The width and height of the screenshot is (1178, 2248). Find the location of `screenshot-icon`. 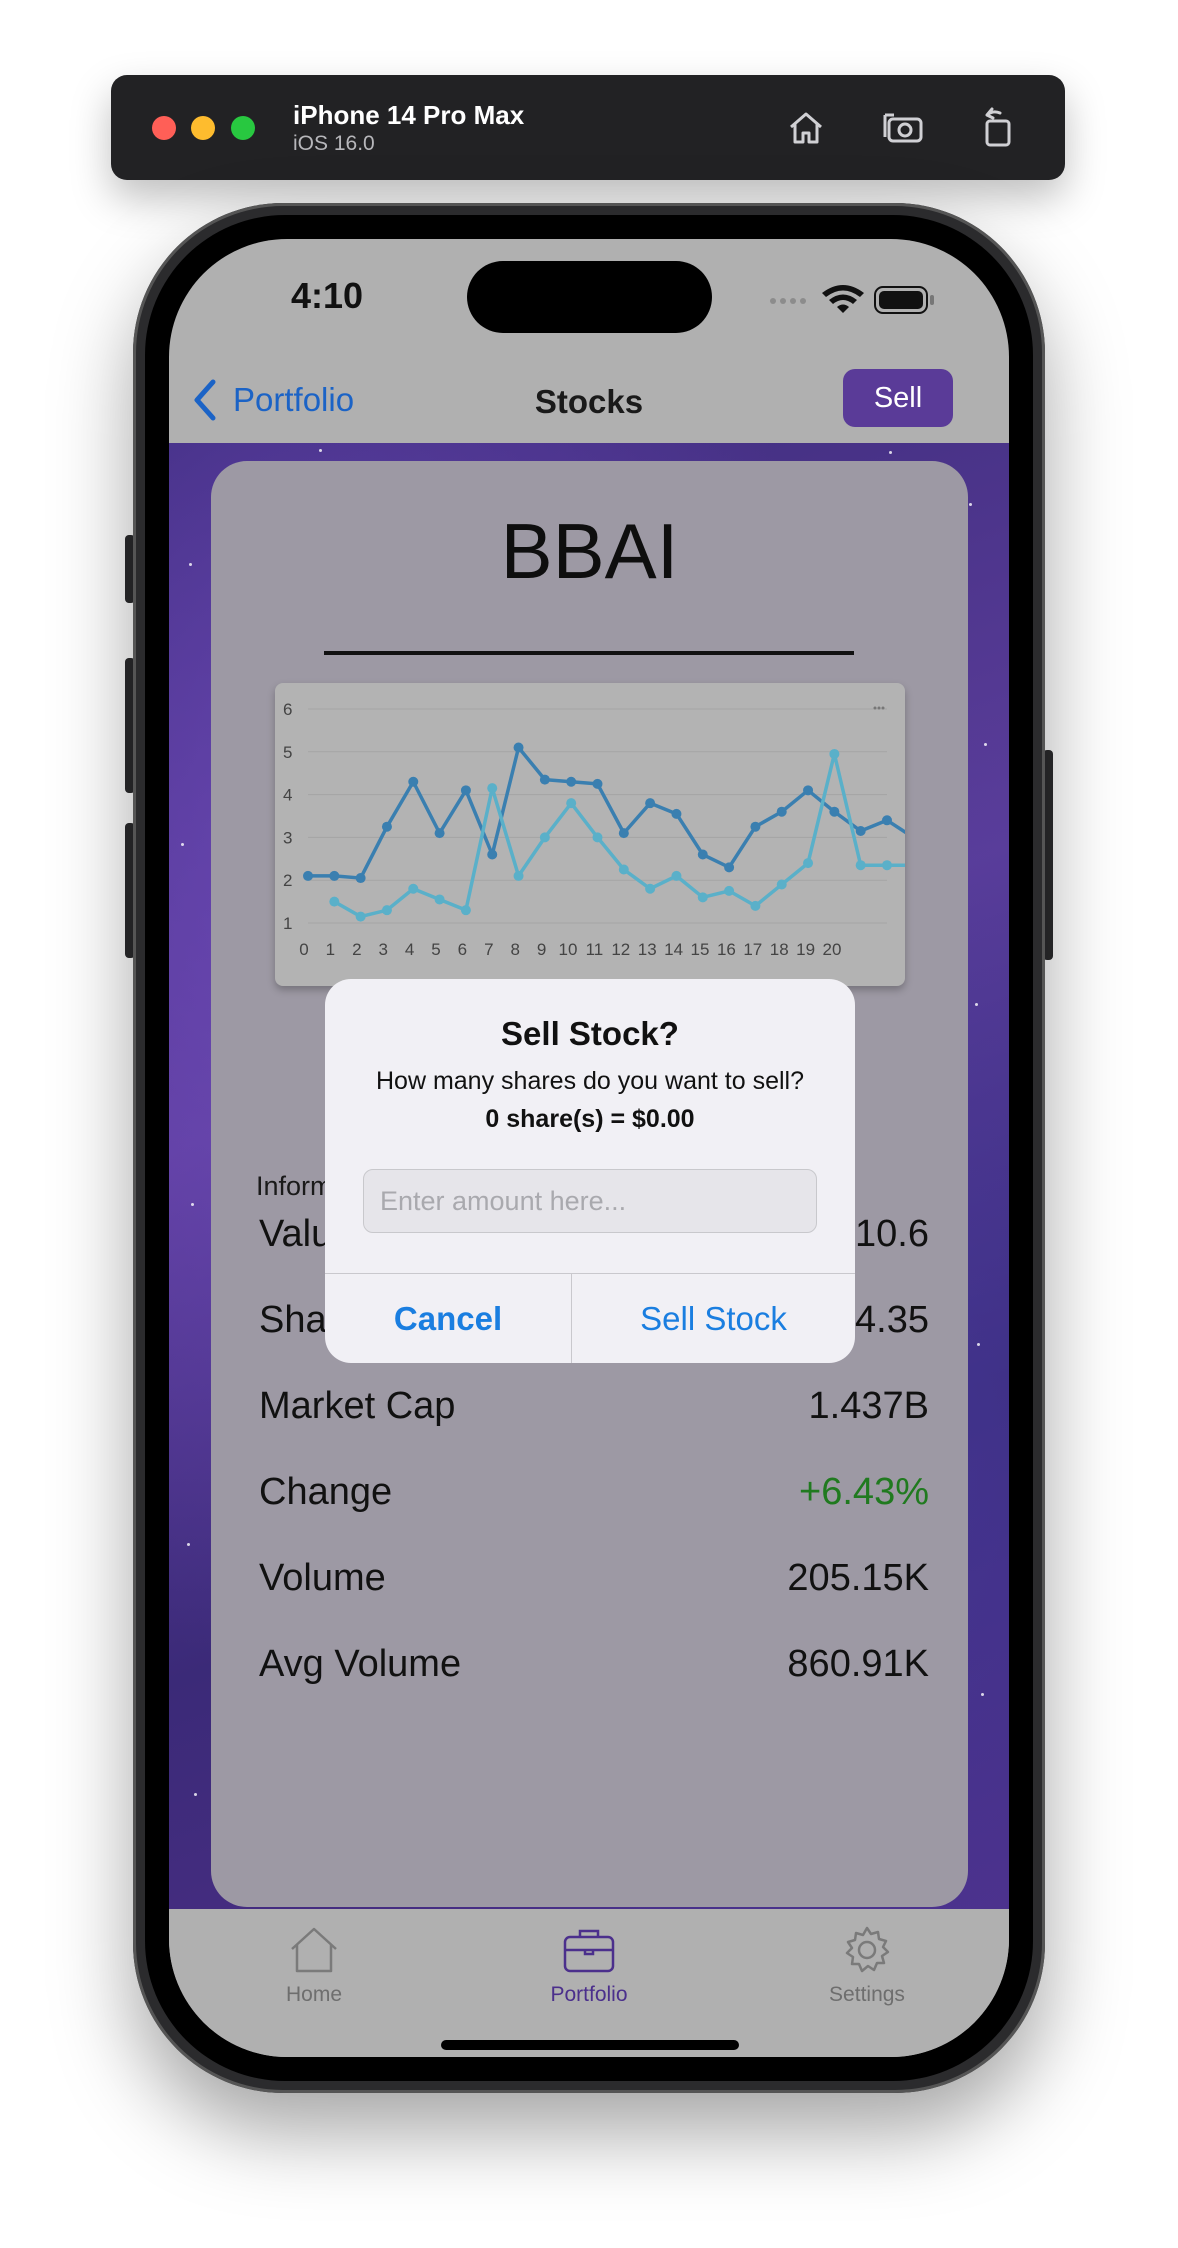

screenshot-icon is located at coordinates (905, 128).